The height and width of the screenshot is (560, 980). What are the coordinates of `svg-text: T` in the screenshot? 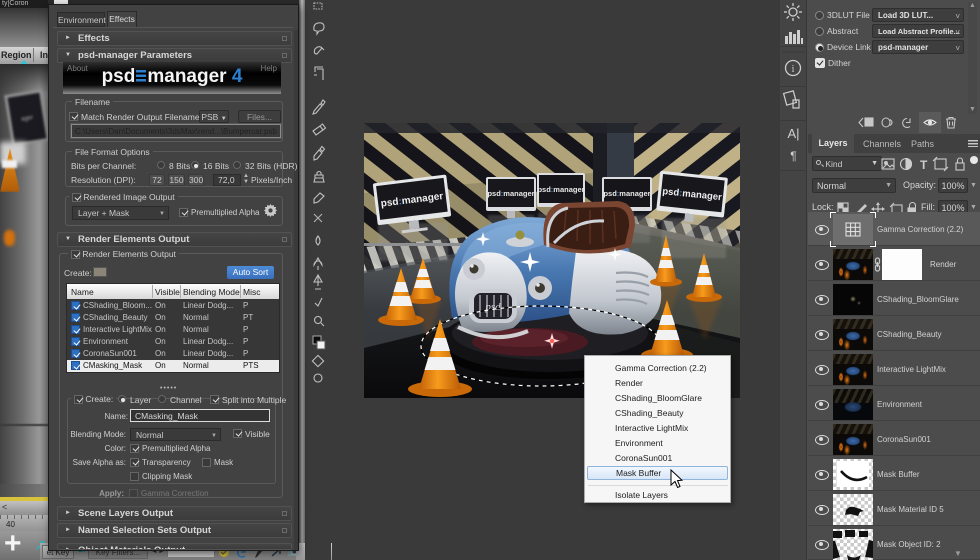 It's located at (924, 165).